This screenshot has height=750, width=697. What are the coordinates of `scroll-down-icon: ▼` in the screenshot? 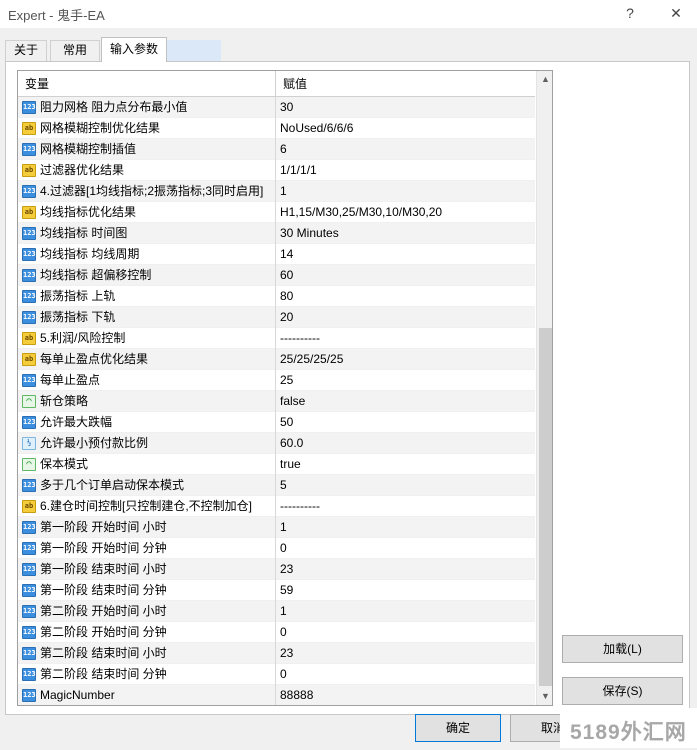 It's located at (544, 696).